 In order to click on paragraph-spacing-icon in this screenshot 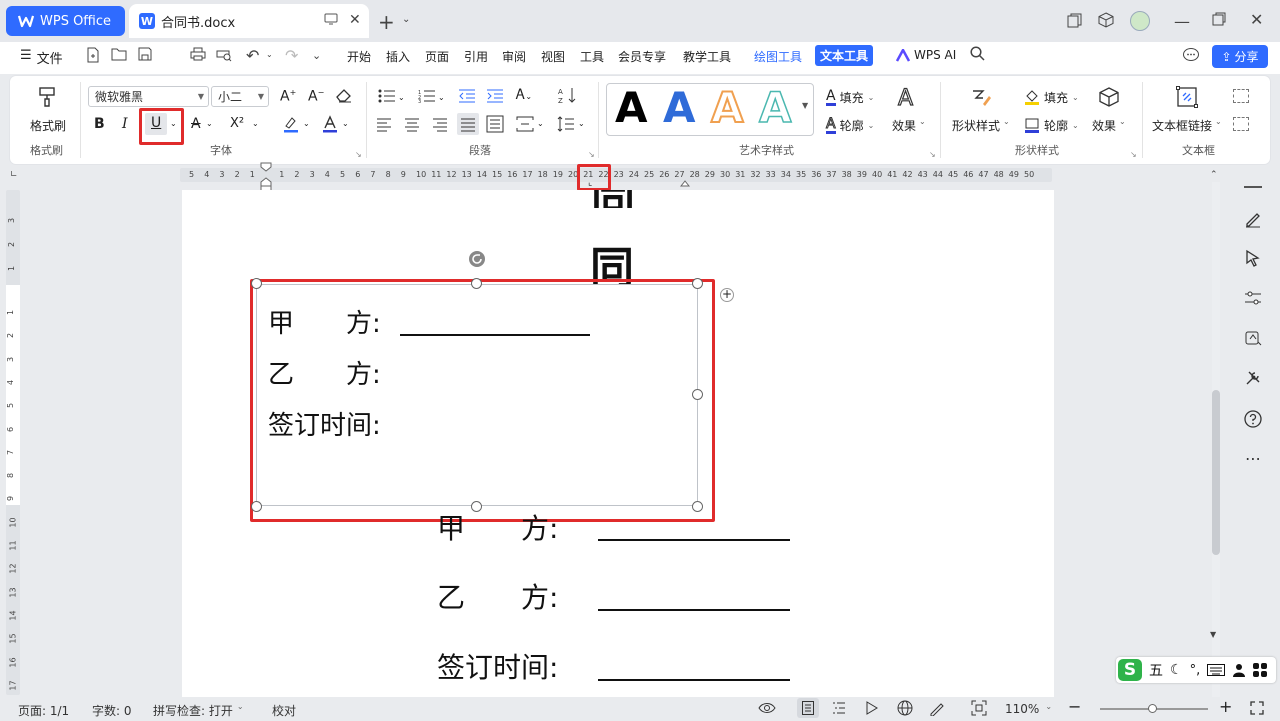, I will do `click(566, 125)`.